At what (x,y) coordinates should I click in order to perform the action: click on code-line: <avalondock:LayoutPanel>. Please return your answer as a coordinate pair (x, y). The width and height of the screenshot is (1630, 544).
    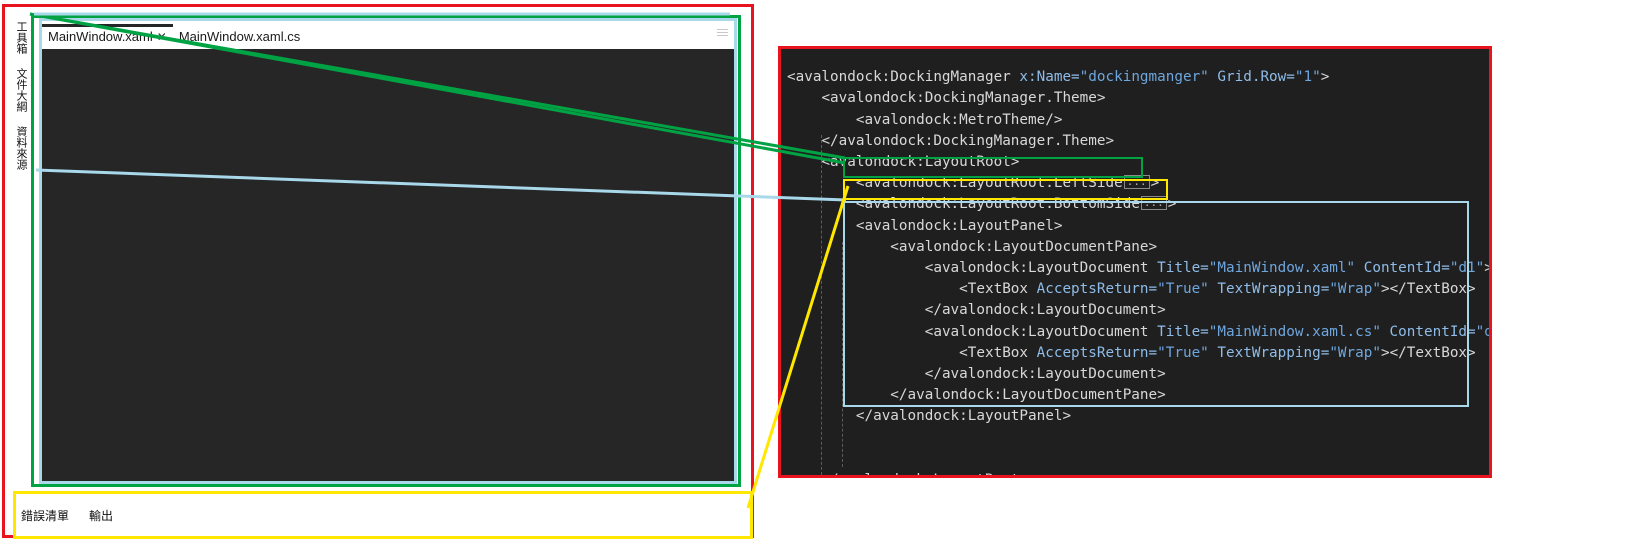
    Looking at the image, I should click on (1138, 226).